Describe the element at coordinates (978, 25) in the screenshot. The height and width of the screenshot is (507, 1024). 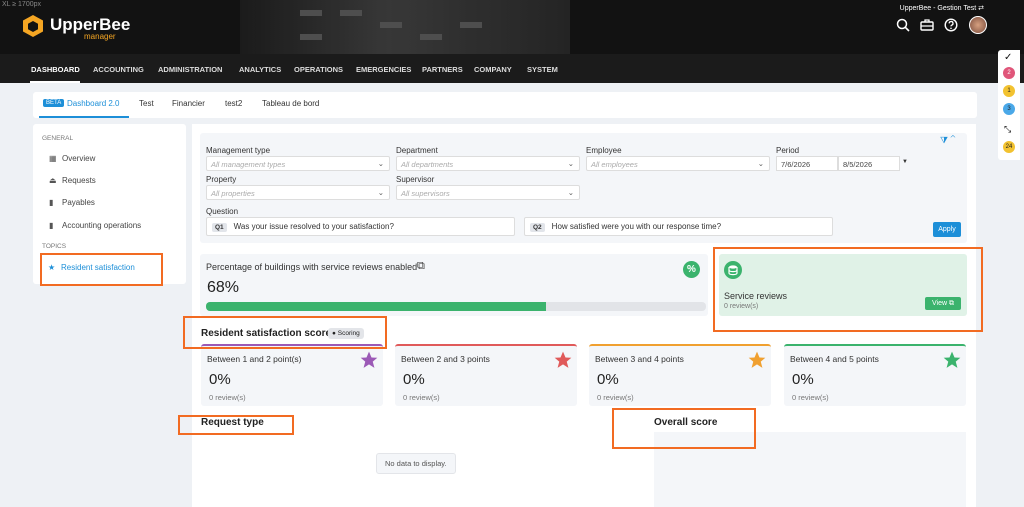
I see `user-avatar` at that location.